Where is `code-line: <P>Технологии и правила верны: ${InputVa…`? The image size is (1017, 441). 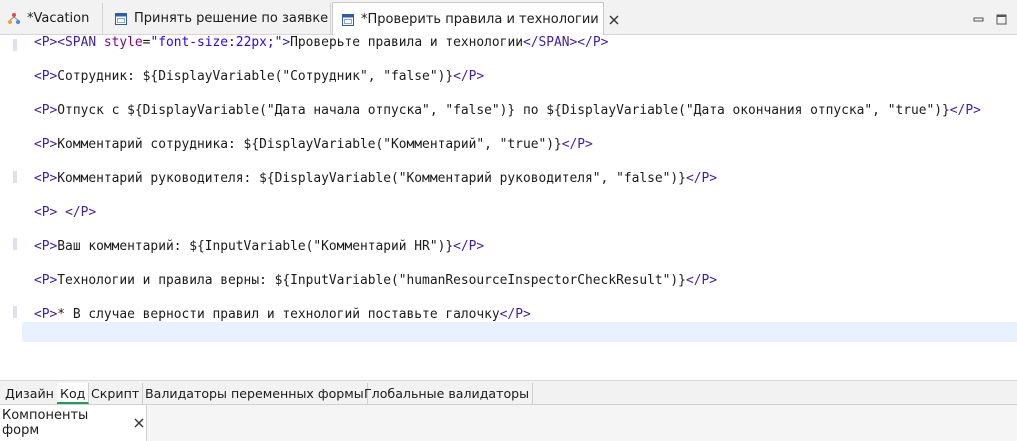
code-line: <P>Технологии и правила верны: ${InputVa… is located at coordinates (375, 281).